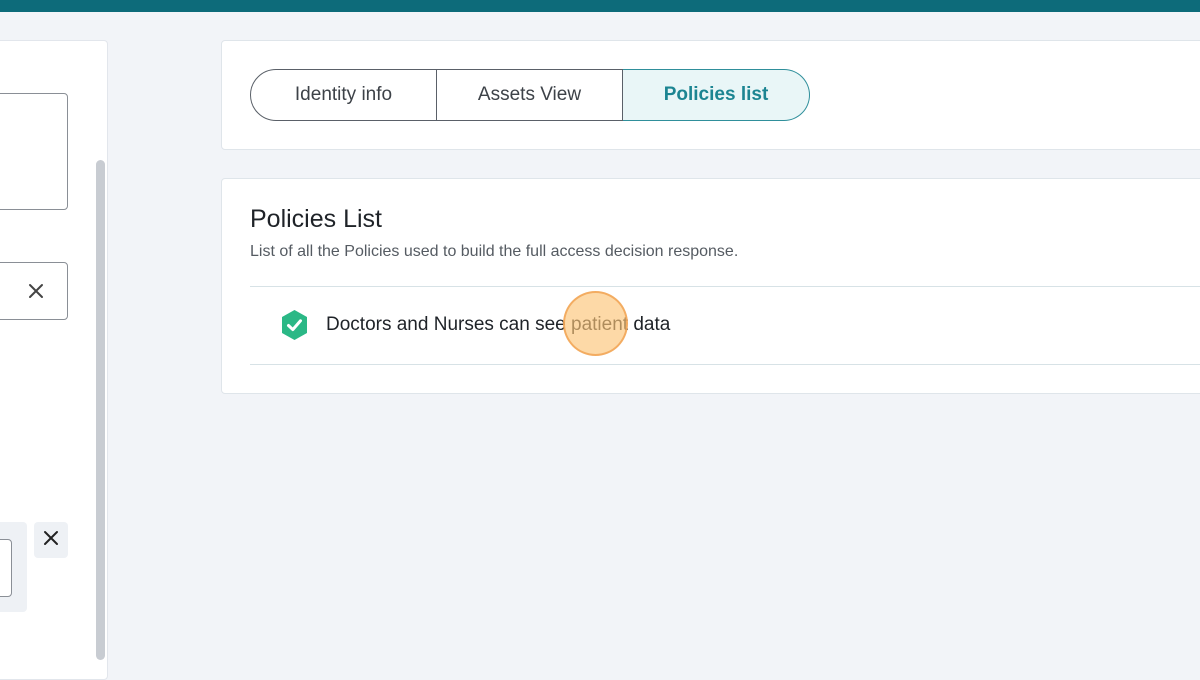  I want to click on left-textarea-field, so click(34, 151).